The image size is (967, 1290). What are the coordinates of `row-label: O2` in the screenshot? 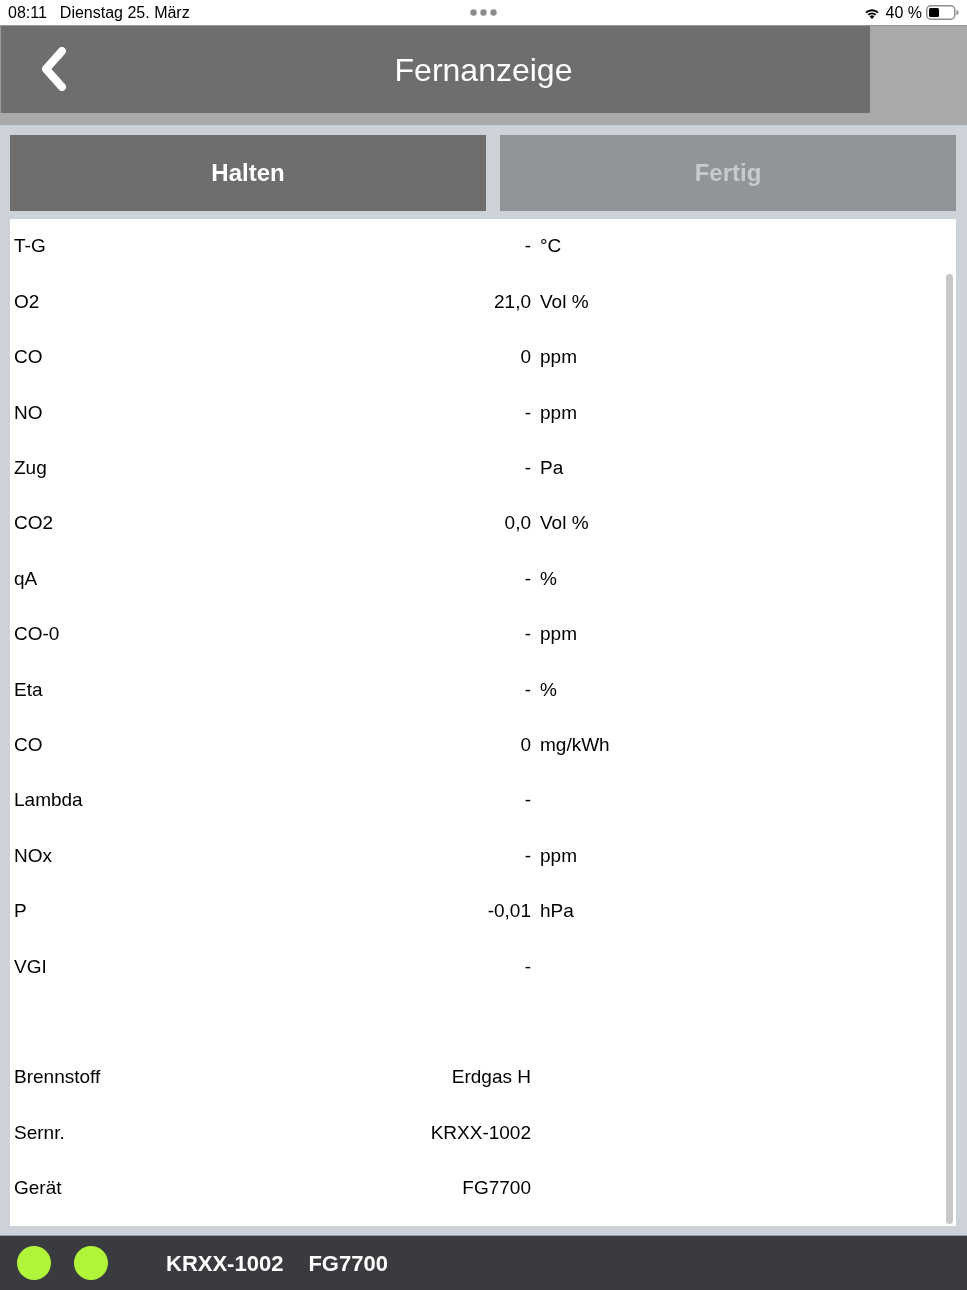 It's located at (27, 301).